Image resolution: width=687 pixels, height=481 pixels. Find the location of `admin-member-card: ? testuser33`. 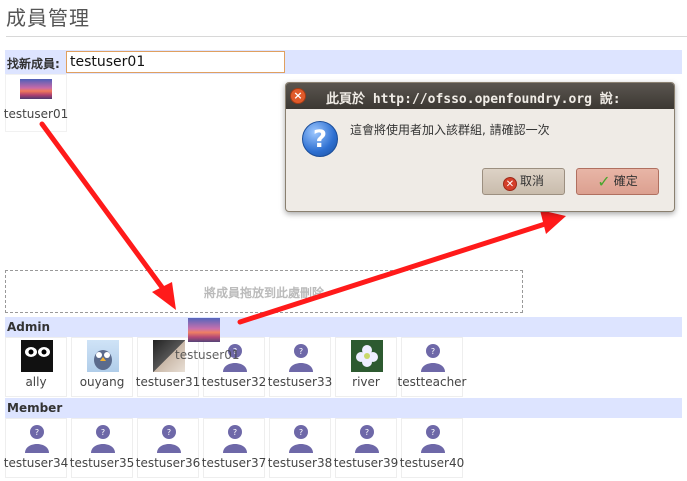

admin-member-card: ? testuser33 is located at coordinates (300, 367).